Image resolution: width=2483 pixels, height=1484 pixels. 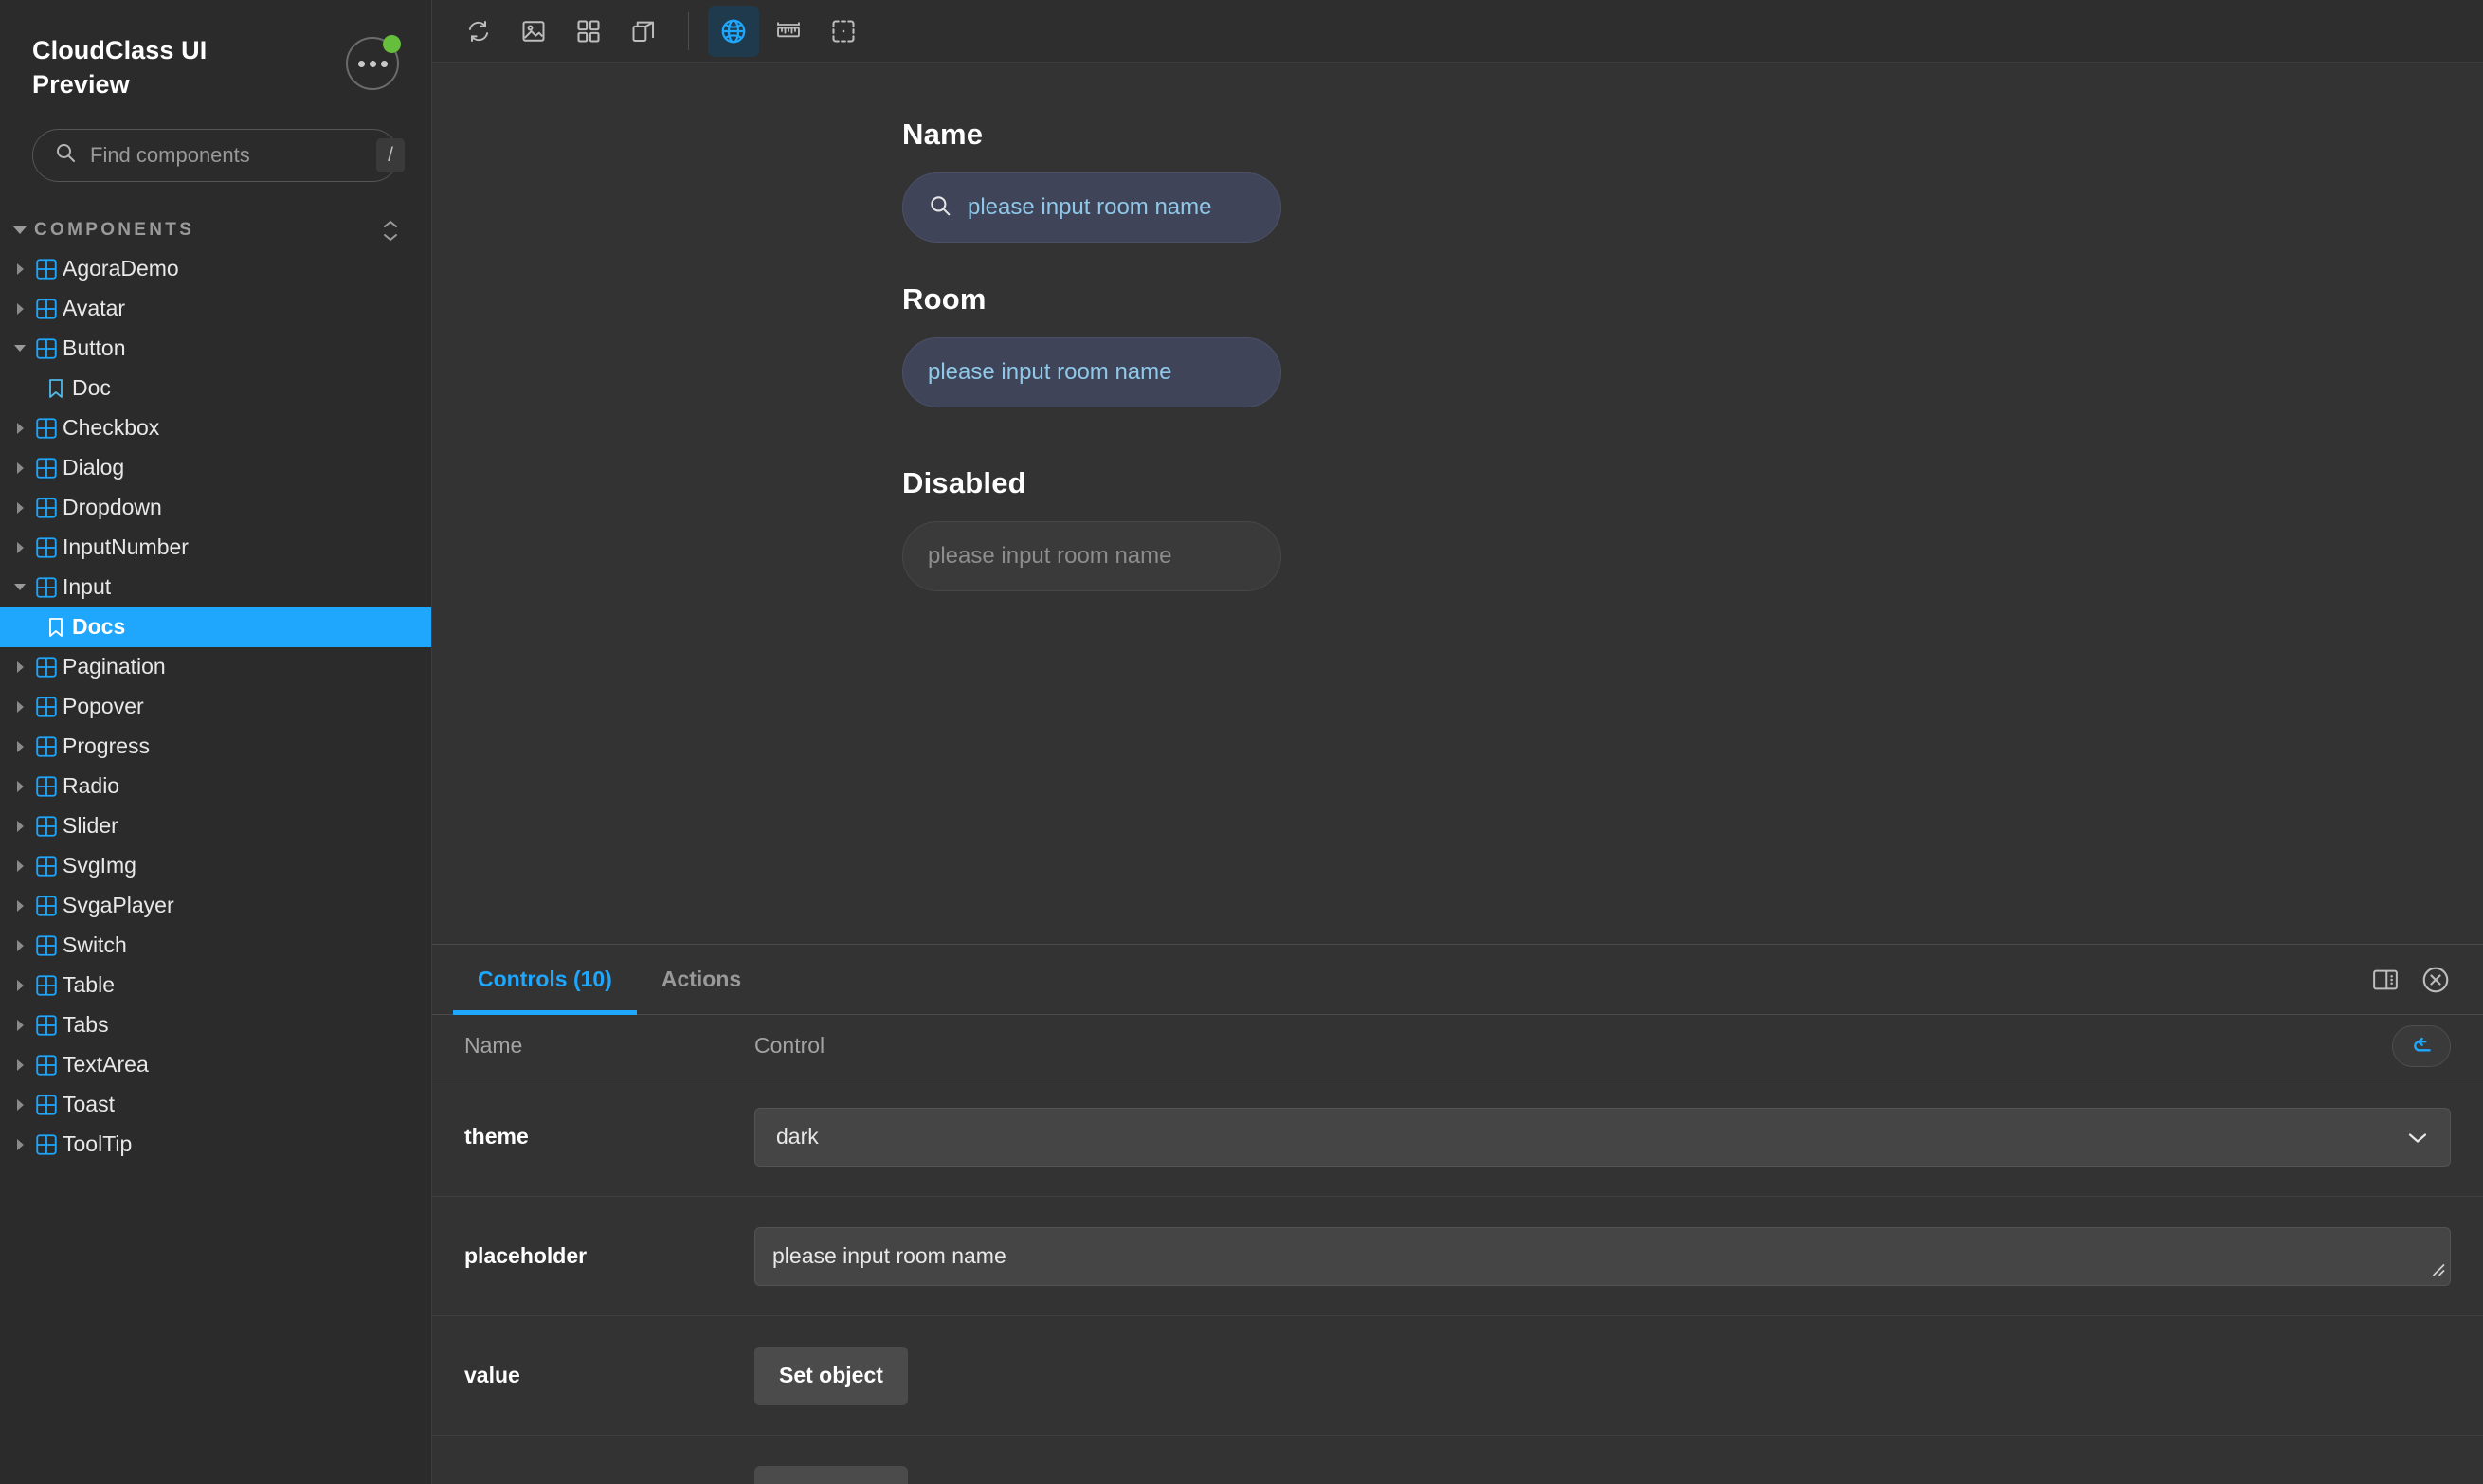 What do you see at coordinates (588, 31) in the screenshot?
I see `toolbar-grid-icon` at bounding box center [588, 31].